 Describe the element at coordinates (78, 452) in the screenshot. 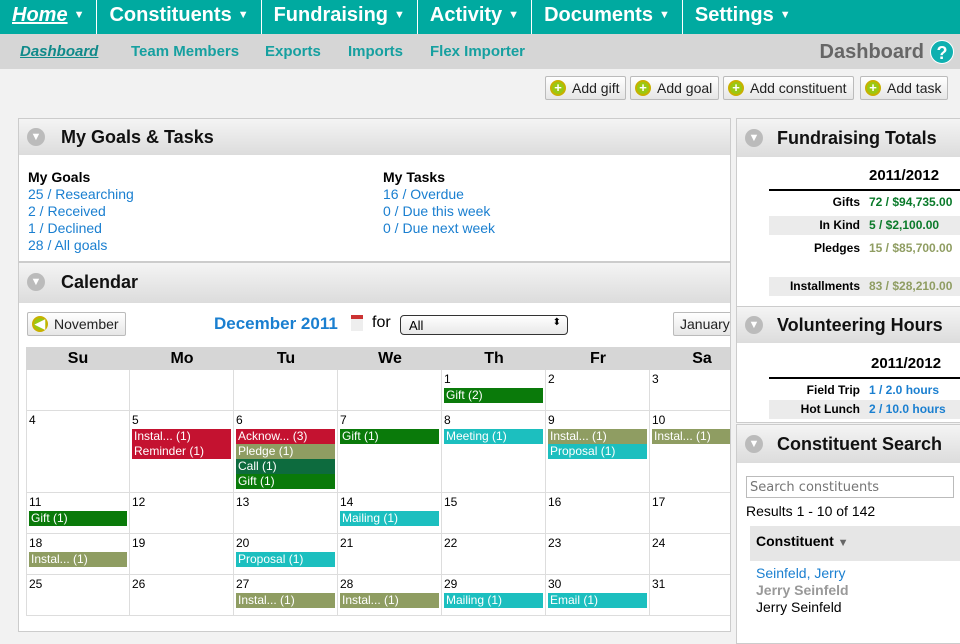

I see `calendar-day-cell: 4` at that location.